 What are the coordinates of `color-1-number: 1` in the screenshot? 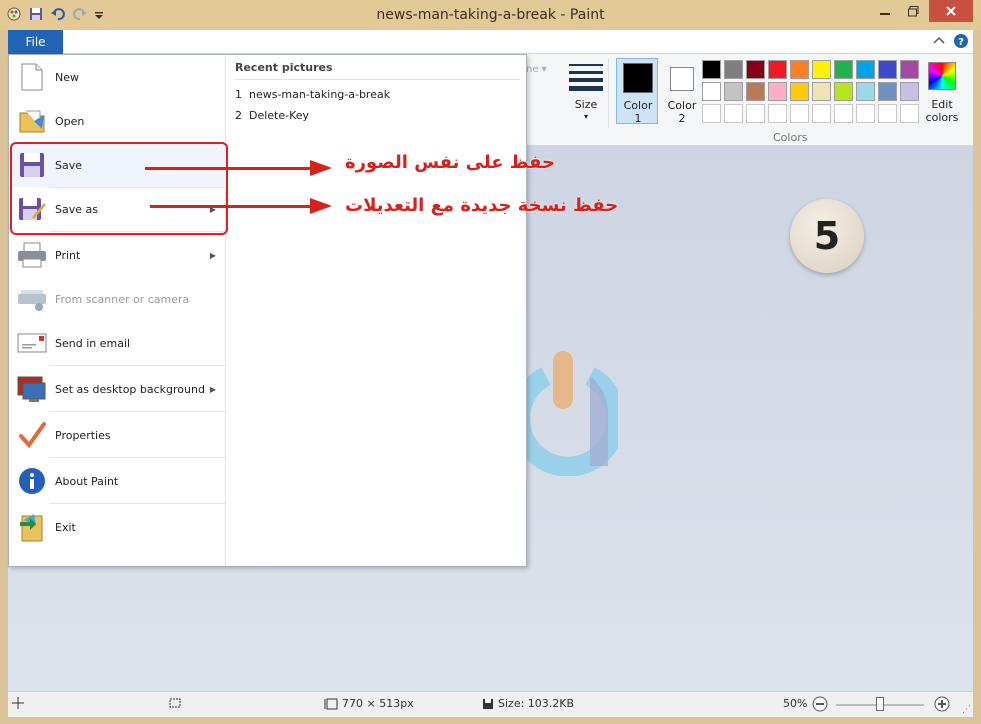 It's located at (638, 118).